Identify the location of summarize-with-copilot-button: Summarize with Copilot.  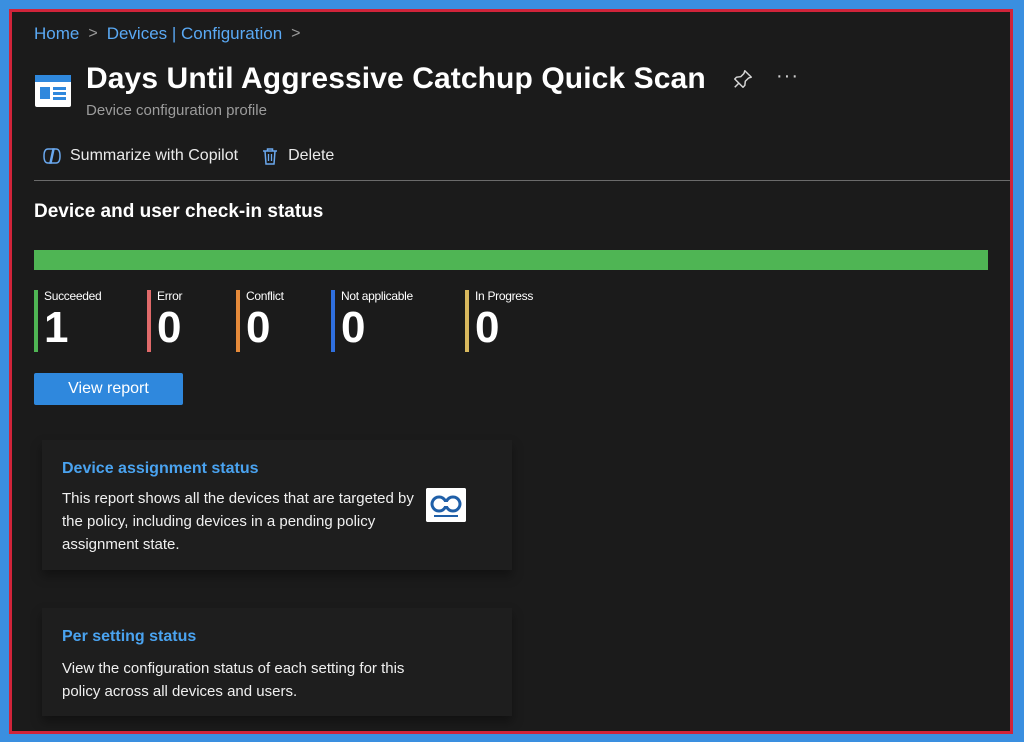
(140, 156).